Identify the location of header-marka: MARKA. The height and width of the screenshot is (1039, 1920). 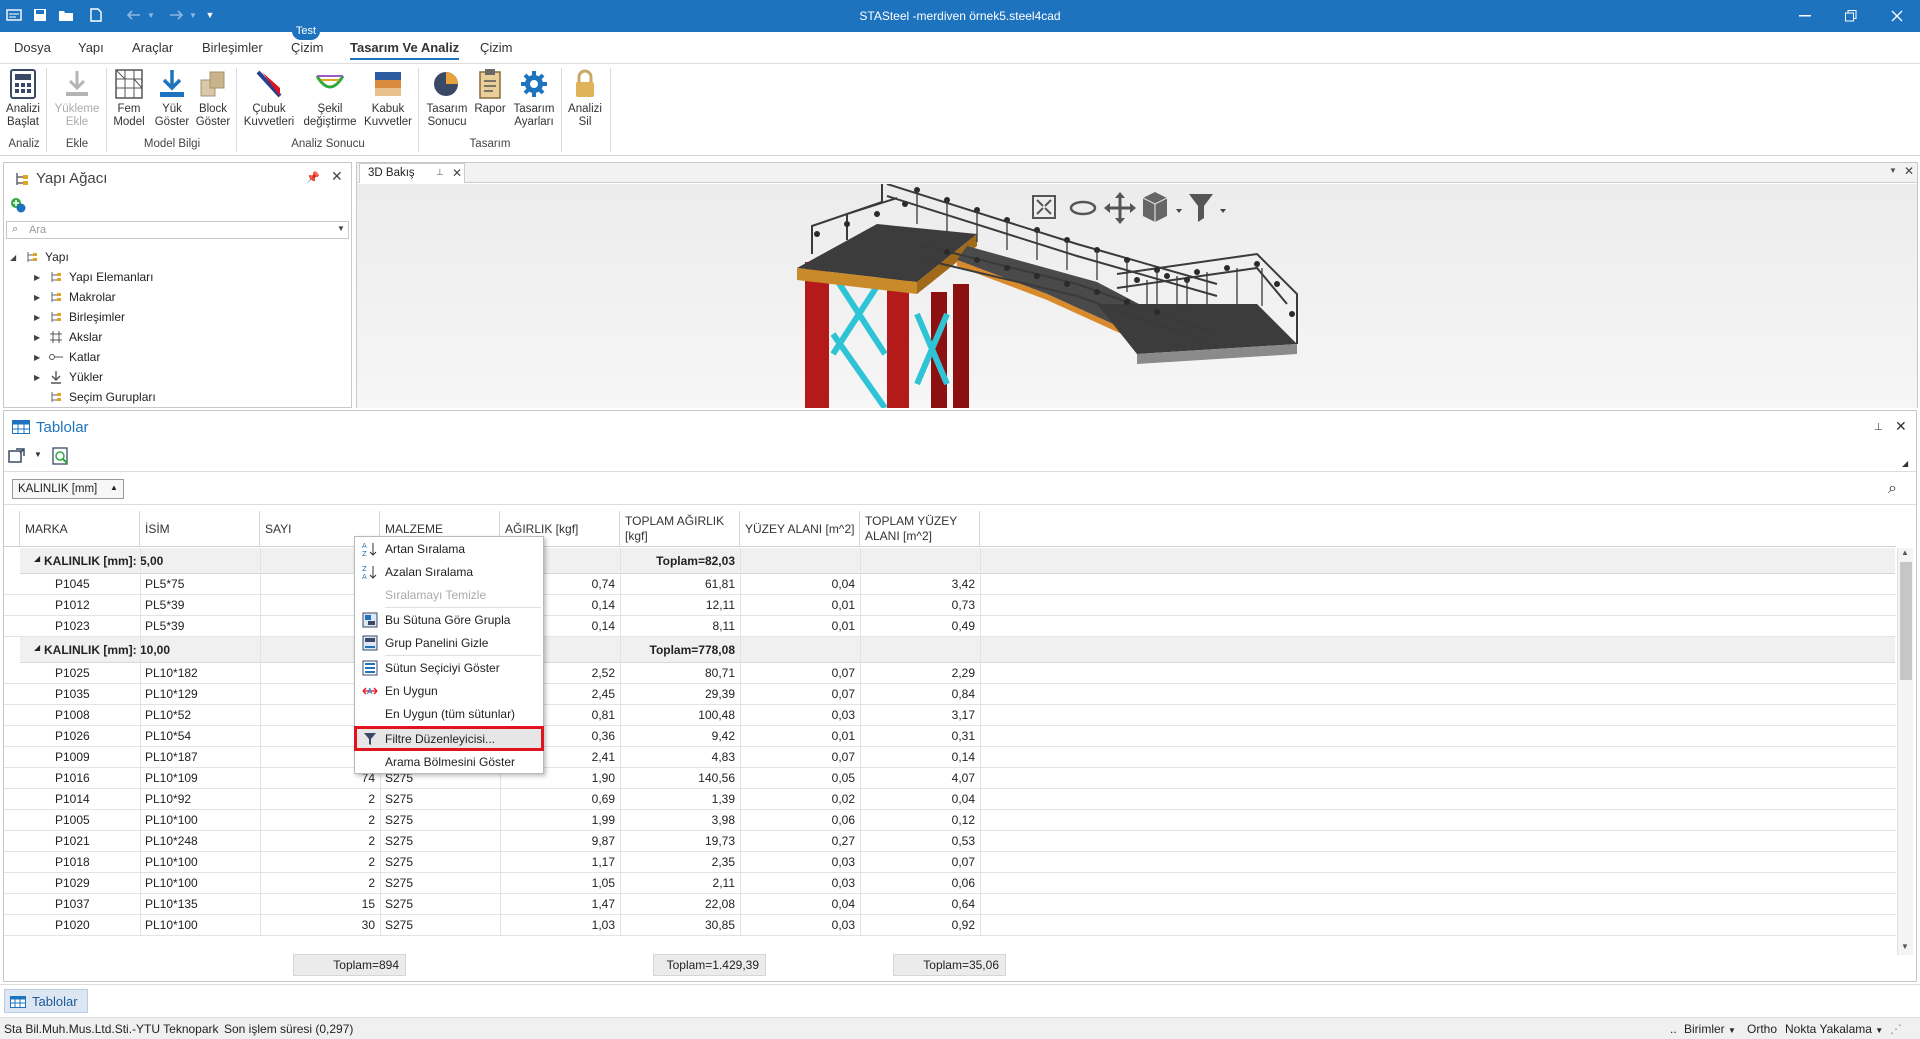
(80, 529).